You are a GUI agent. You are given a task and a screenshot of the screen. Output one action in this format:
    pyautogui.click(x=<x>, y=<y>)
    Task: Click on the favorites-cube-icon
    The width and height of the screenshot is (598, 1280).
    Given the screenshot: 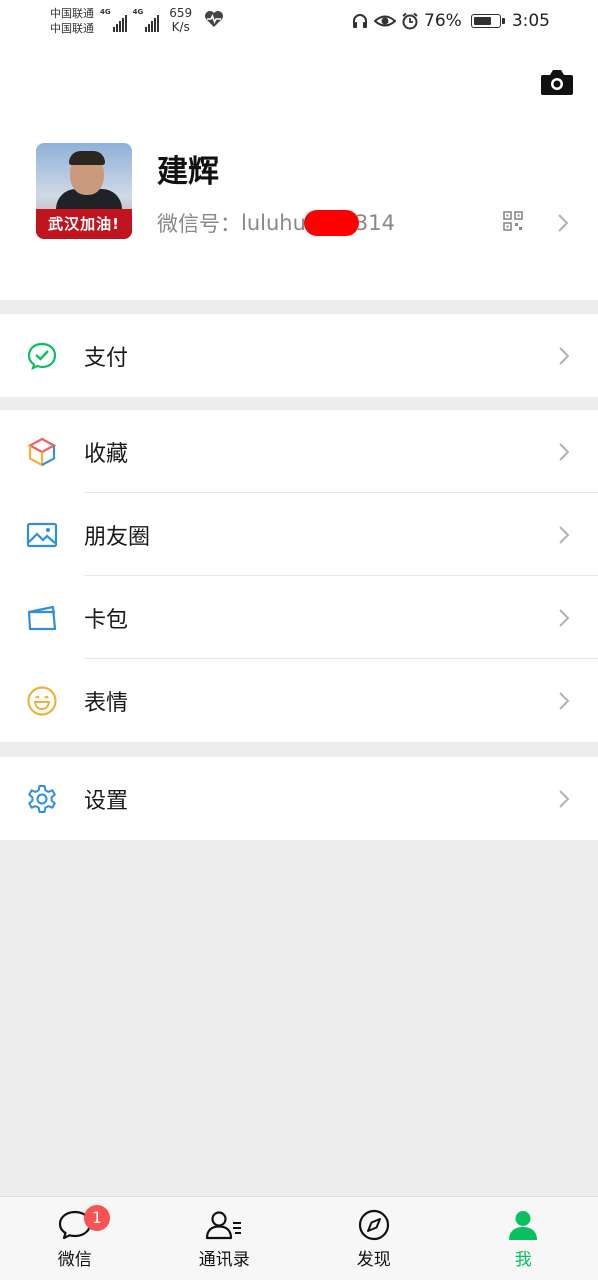 What is the action you would take?
    pyautogui.click(x=42, y=452)
    